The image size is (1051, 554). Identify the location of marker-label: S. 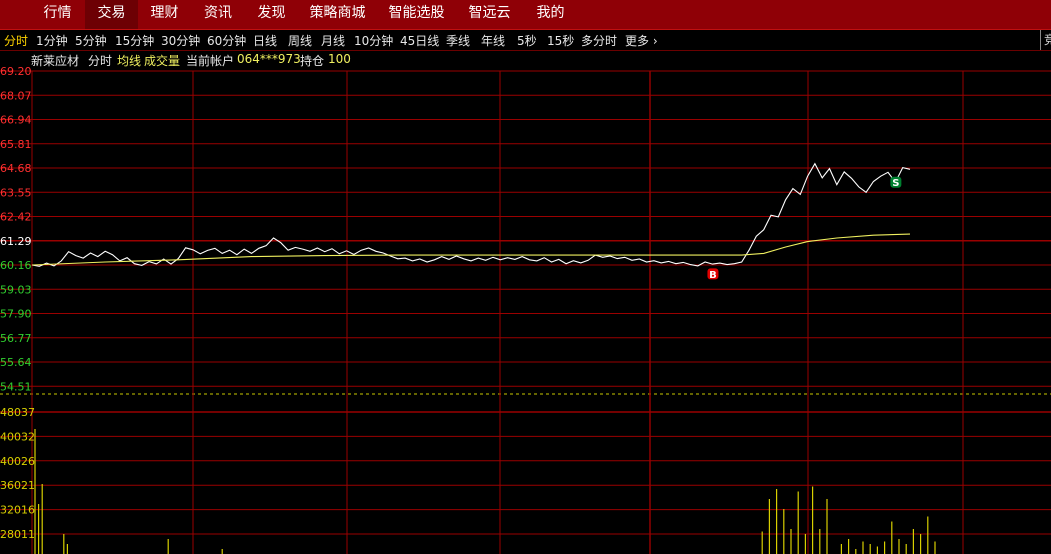
(895, 183).